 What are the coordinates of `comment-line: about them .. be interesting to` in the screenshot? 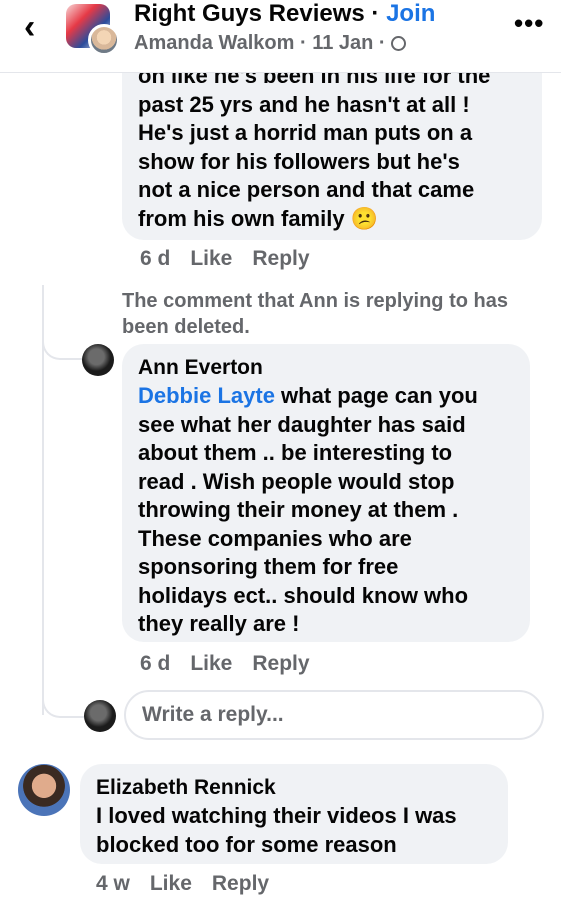 It's located at (295, 452).